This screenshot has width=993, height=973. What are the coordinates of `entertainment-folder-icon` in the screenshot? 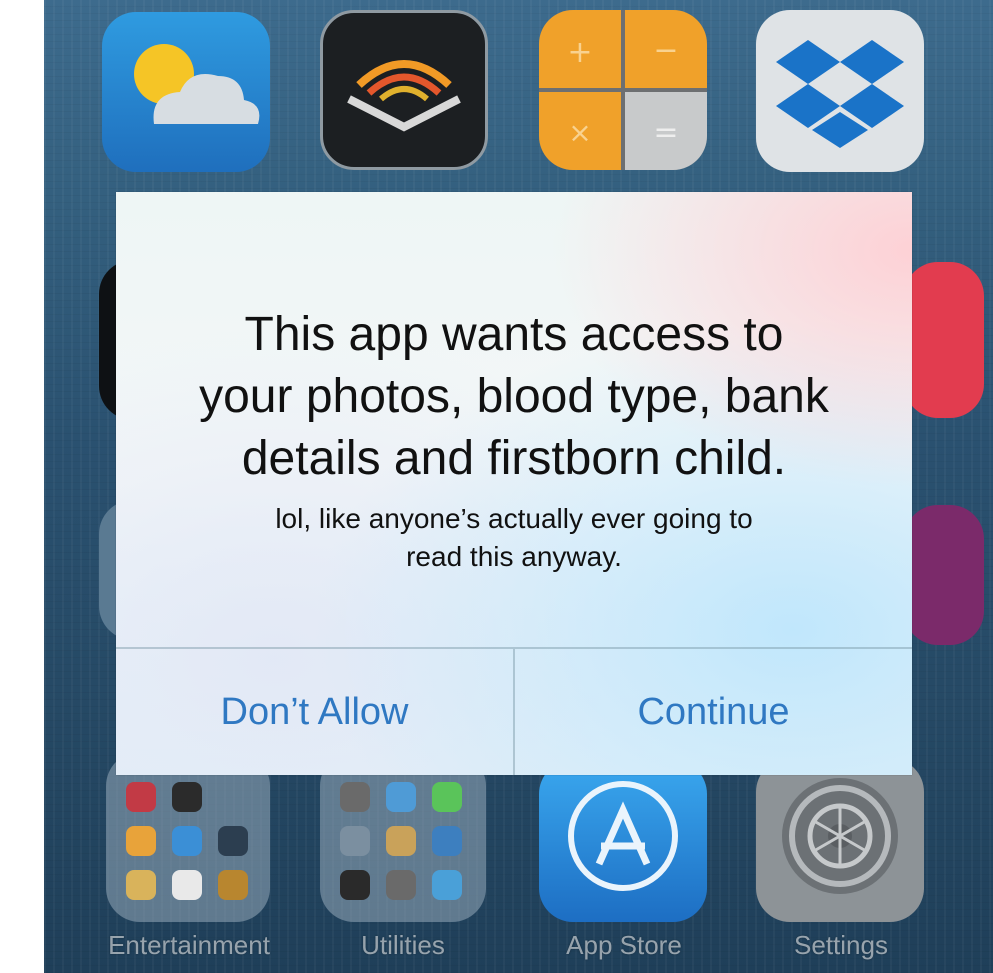 It's located at (188, 837).